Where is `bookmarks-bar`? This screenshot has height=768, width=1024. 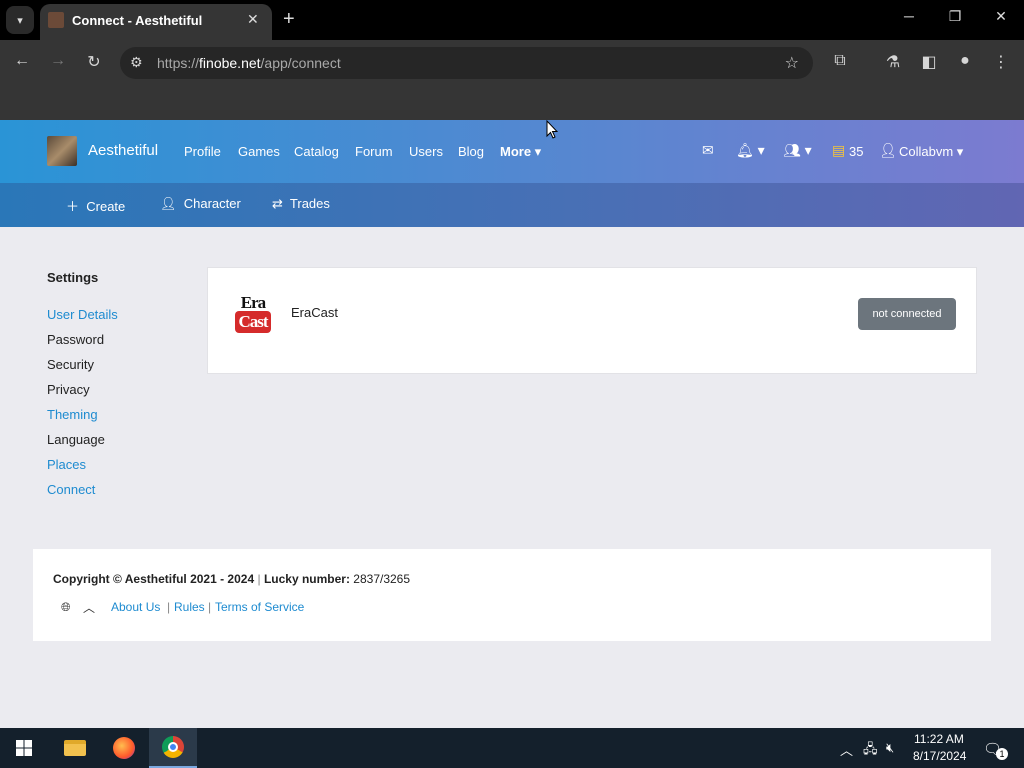 bookmarks-bar is located at coordinates (512, 103).